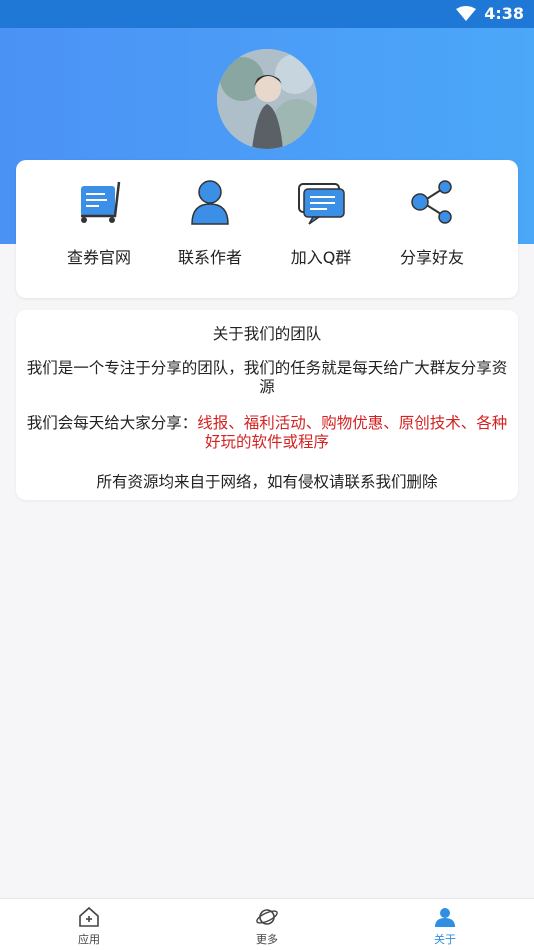 The image size is (534, 950). Describe the element at coordinates (321, 257) in the screenshot. I see `action-label: 加入Q群` at that location.